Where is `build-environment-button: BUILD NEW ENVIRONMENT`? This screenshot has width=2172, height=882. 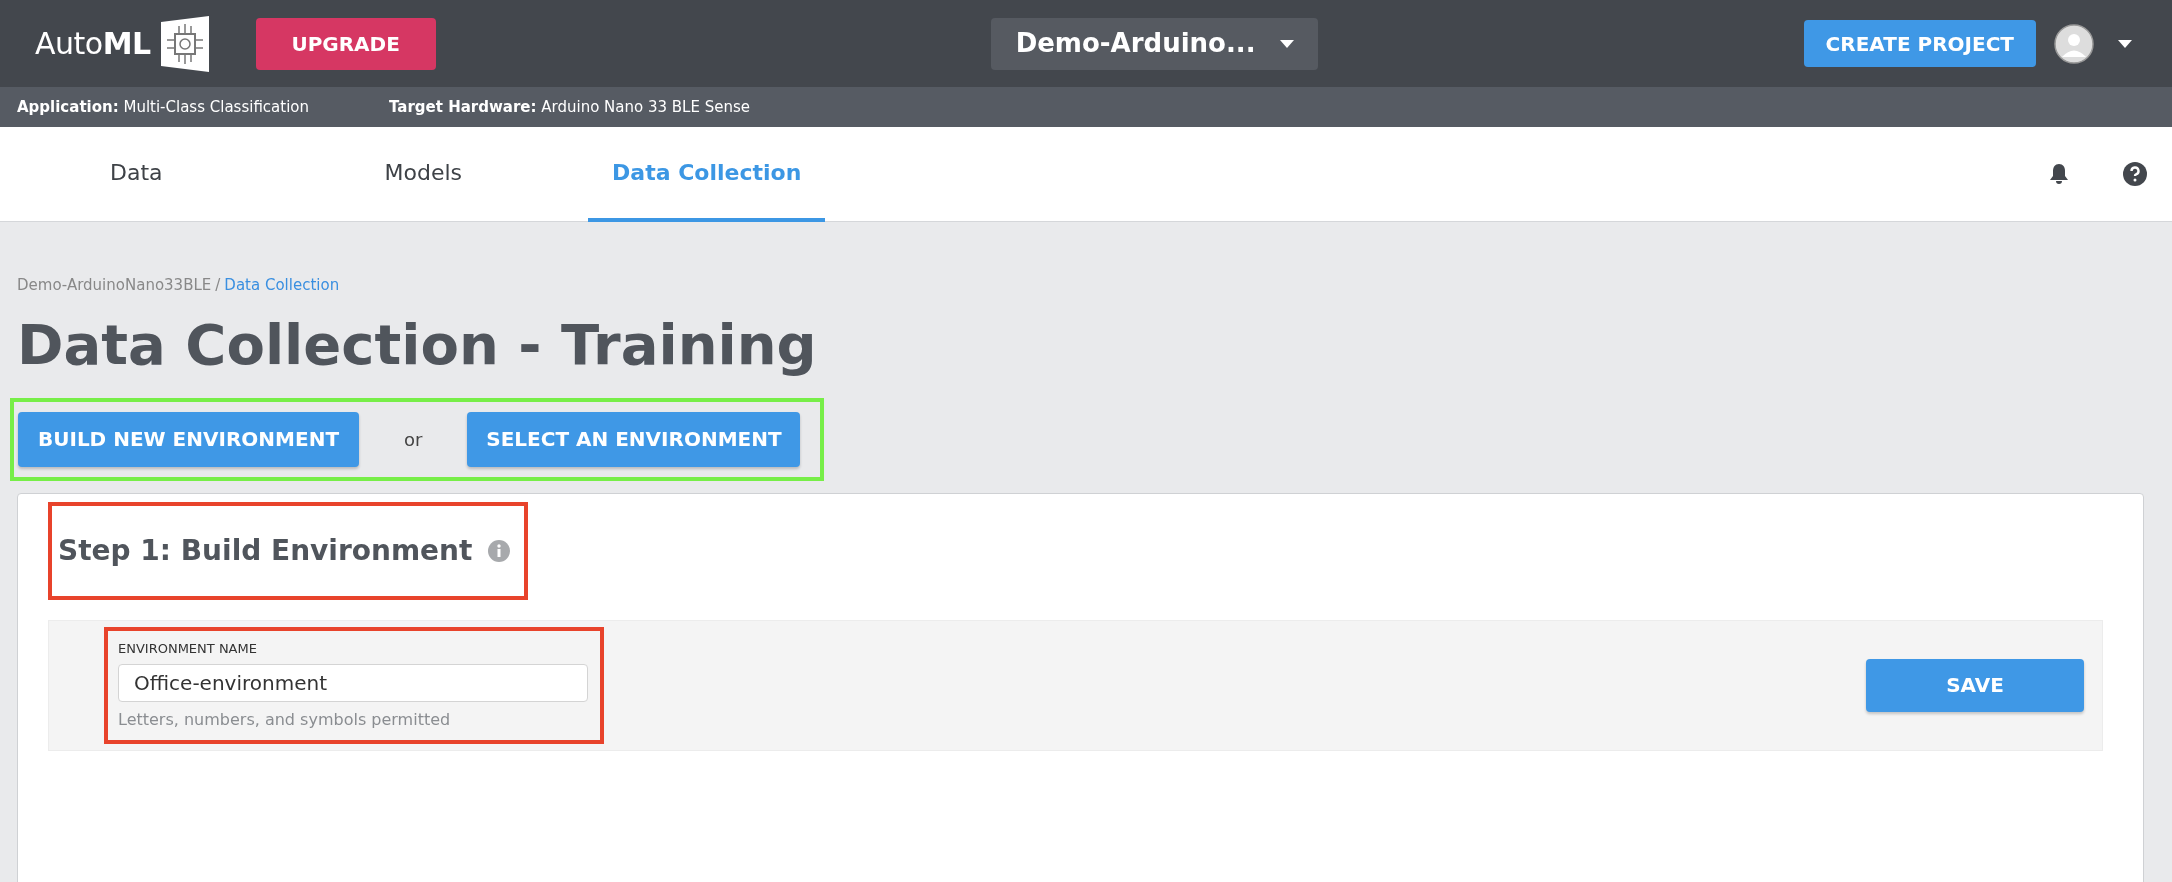 build-environment-button: BUILD NEW ENVIRONMENT is located at coordinates (188, 439).